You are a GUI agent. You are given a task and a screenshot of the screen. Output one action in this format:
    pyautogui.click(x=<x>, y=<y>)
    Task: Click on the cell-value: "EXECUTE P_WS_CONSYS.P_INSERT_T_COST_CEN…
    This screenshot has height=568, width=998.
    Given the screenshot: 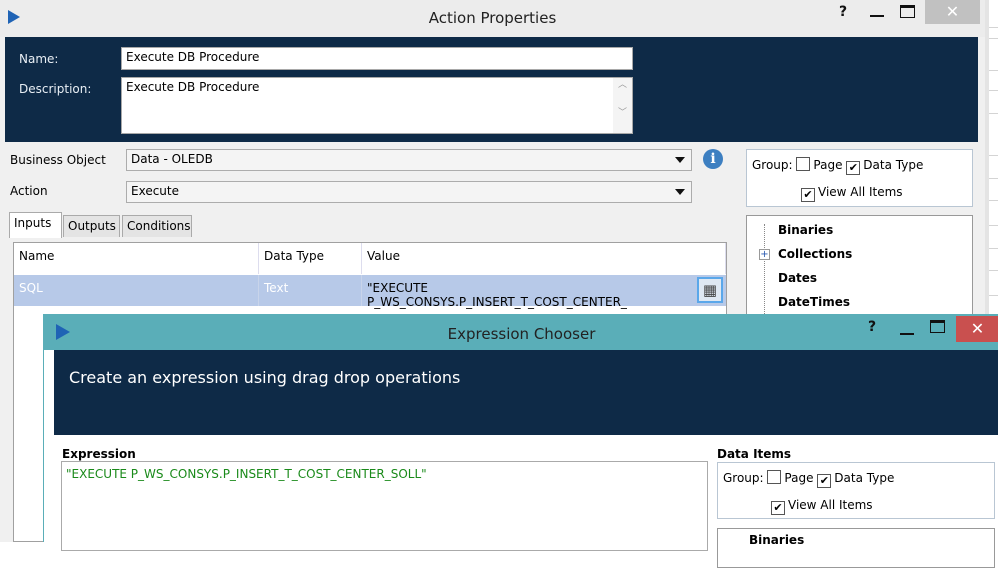 What is the action you would take?
    pyautogui.click(x=527, y=292)
    